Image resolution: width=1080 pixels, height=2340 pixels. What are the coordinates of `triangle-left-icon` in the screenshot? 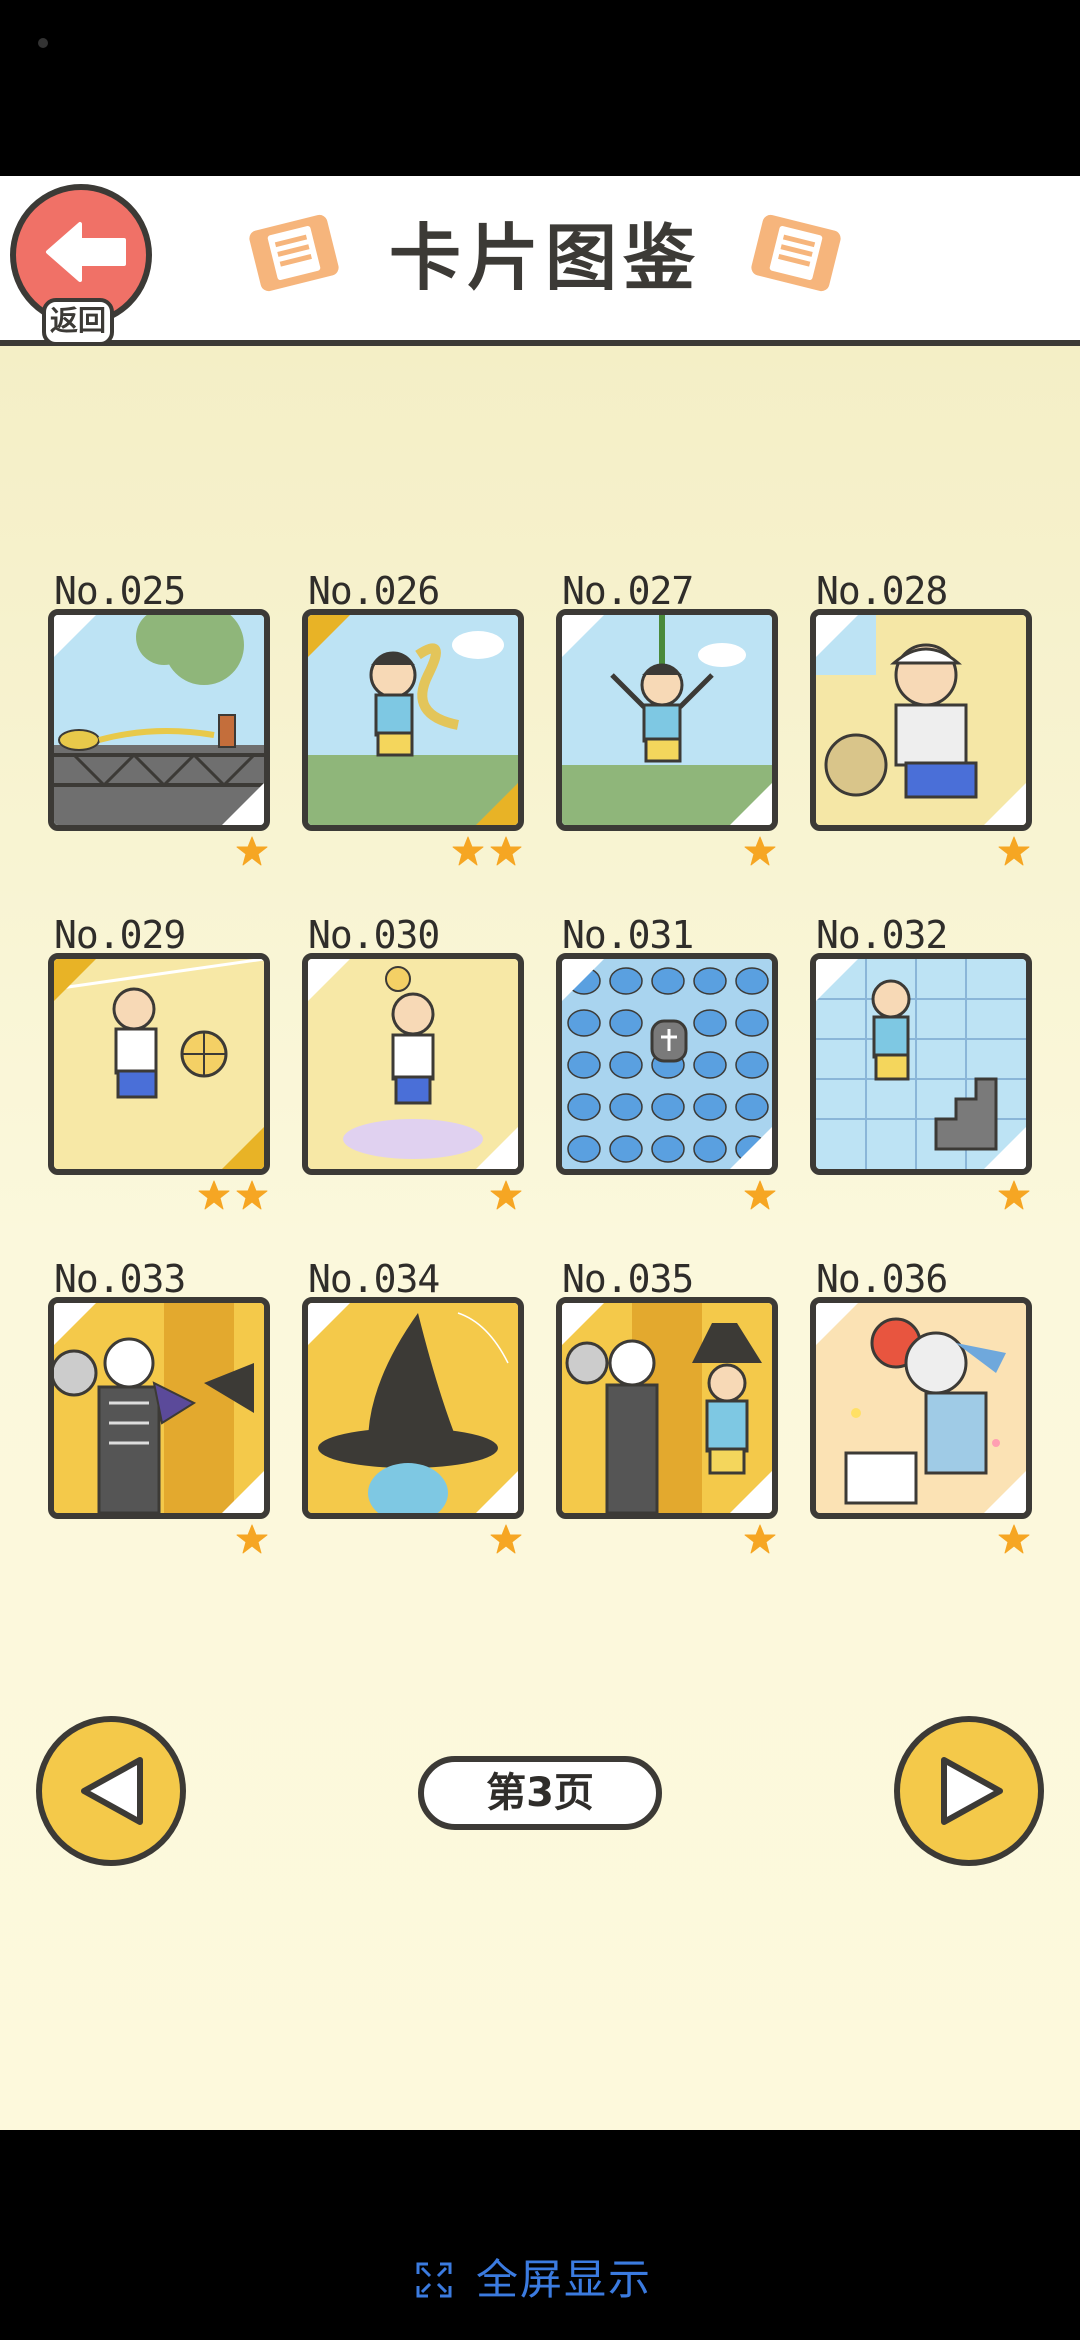 It's located at (112, 1791).